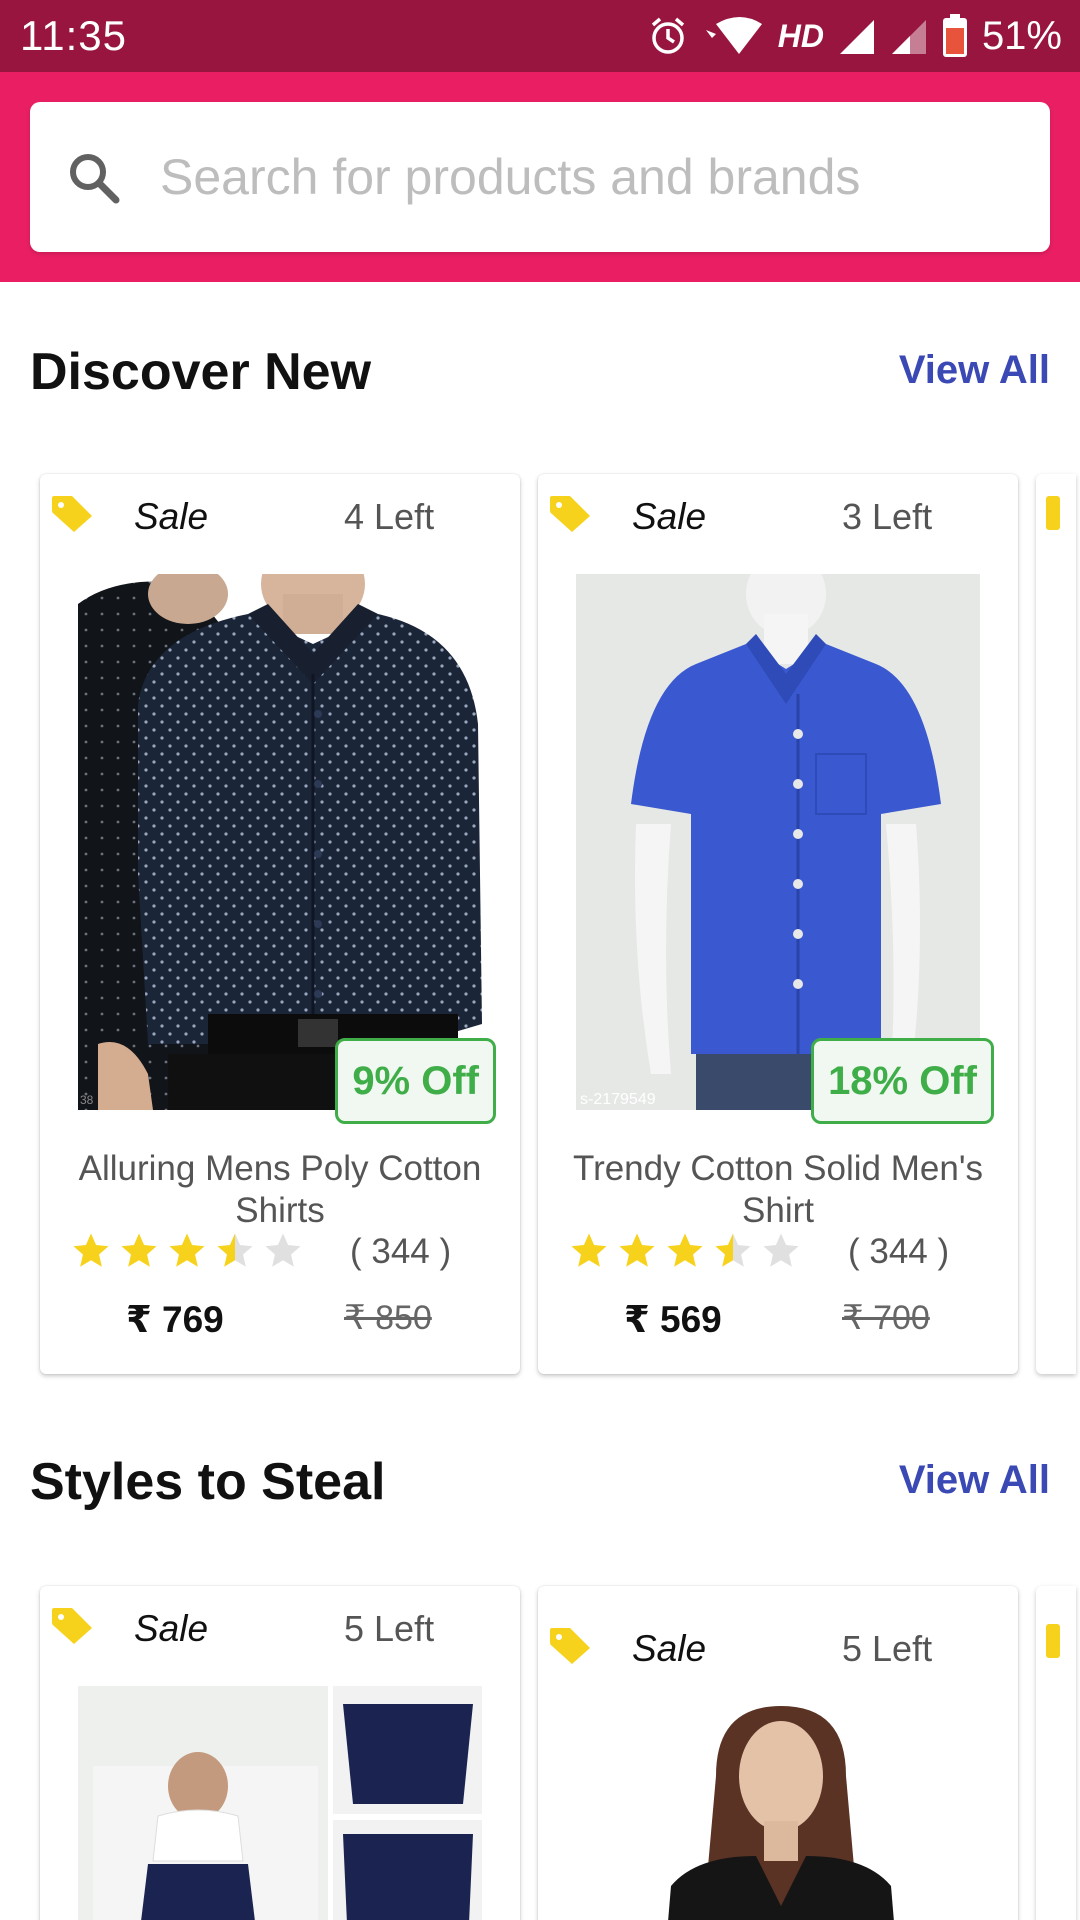 This screenshot has width=1080, height=1920. Describe the element at coordinates (590, 177) in the screenshot. I see `search-input` at that location.